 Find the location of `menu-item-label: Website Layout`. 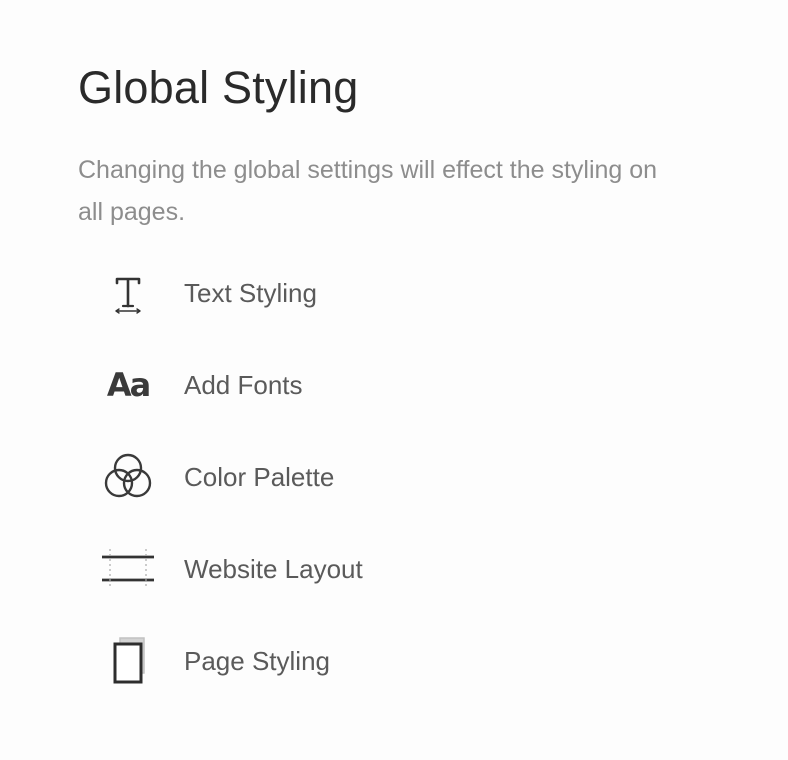

menu-item-label: Website Layout is located at coordinates (273, 569).